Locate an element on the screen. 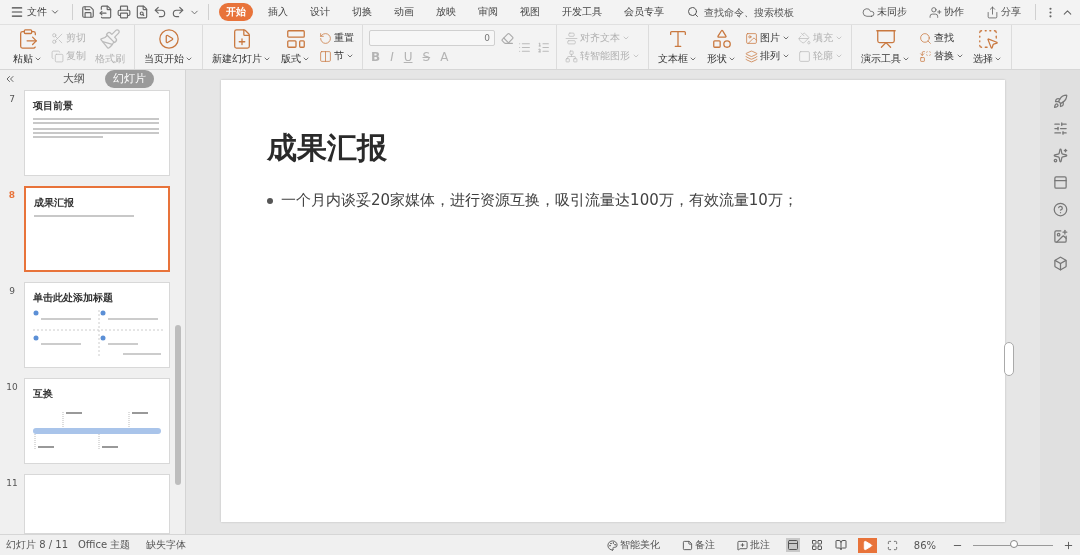  thumbnail-title: 单击此处添加标题 is located at coordinates (73, 298).